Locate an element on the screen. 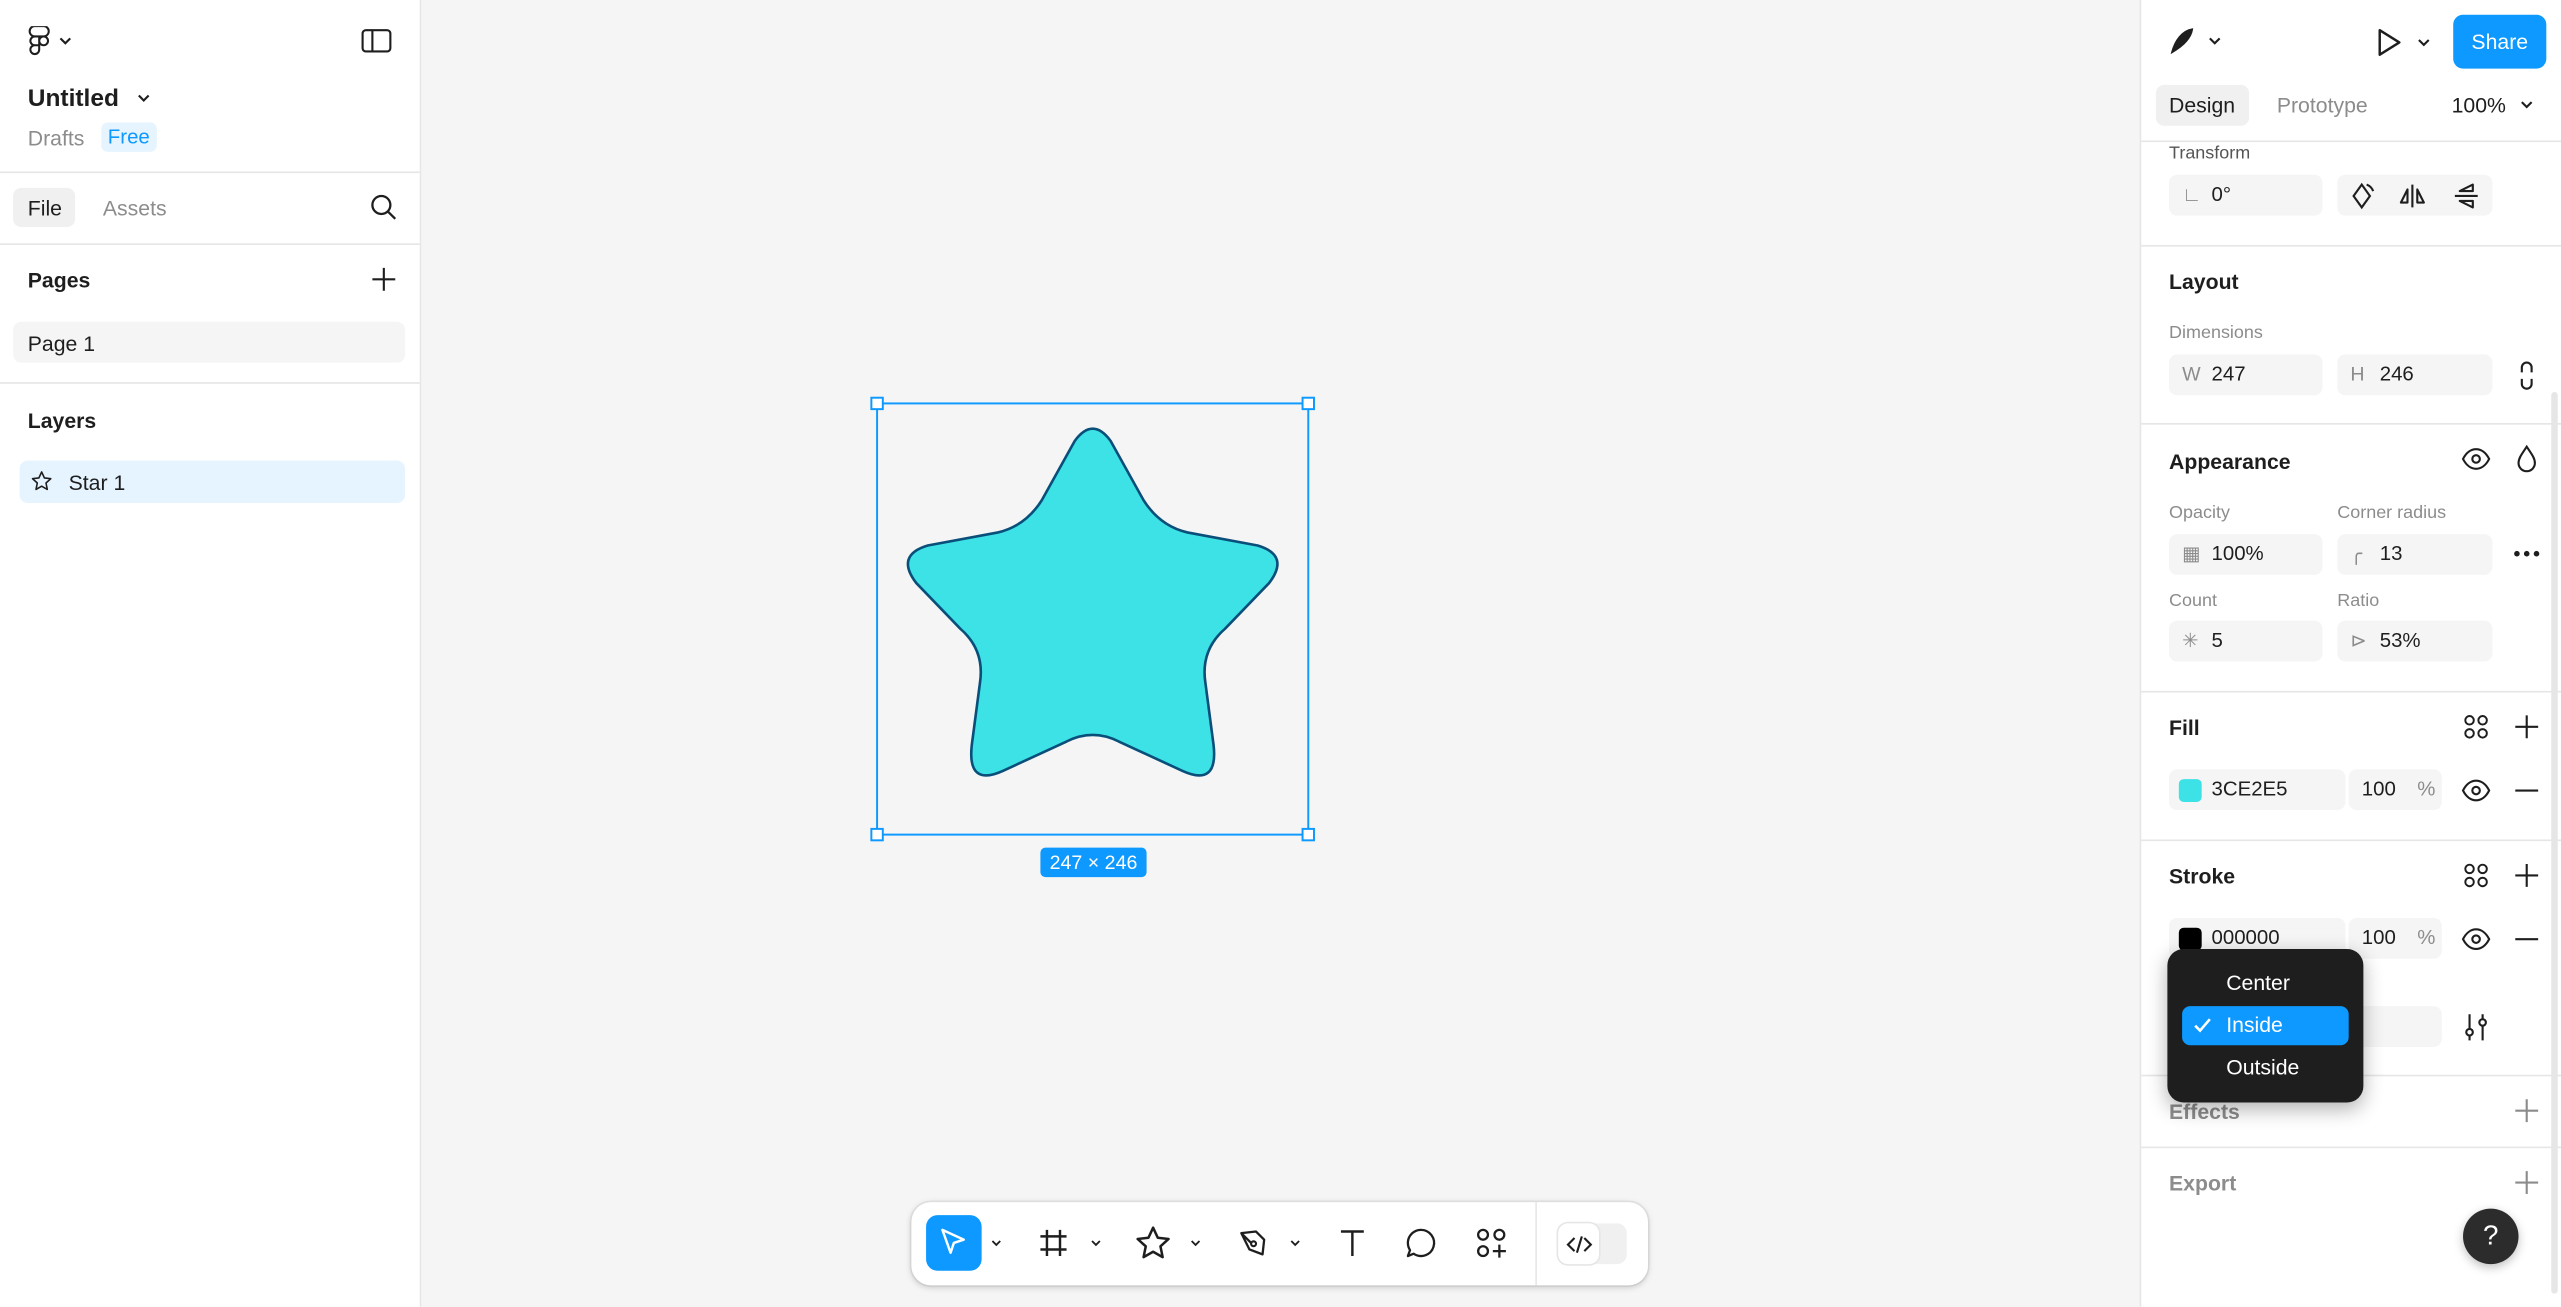 The image size is (2561, 1307). layer-item-star-1: Star 1 is located at coordinates (212, 482).